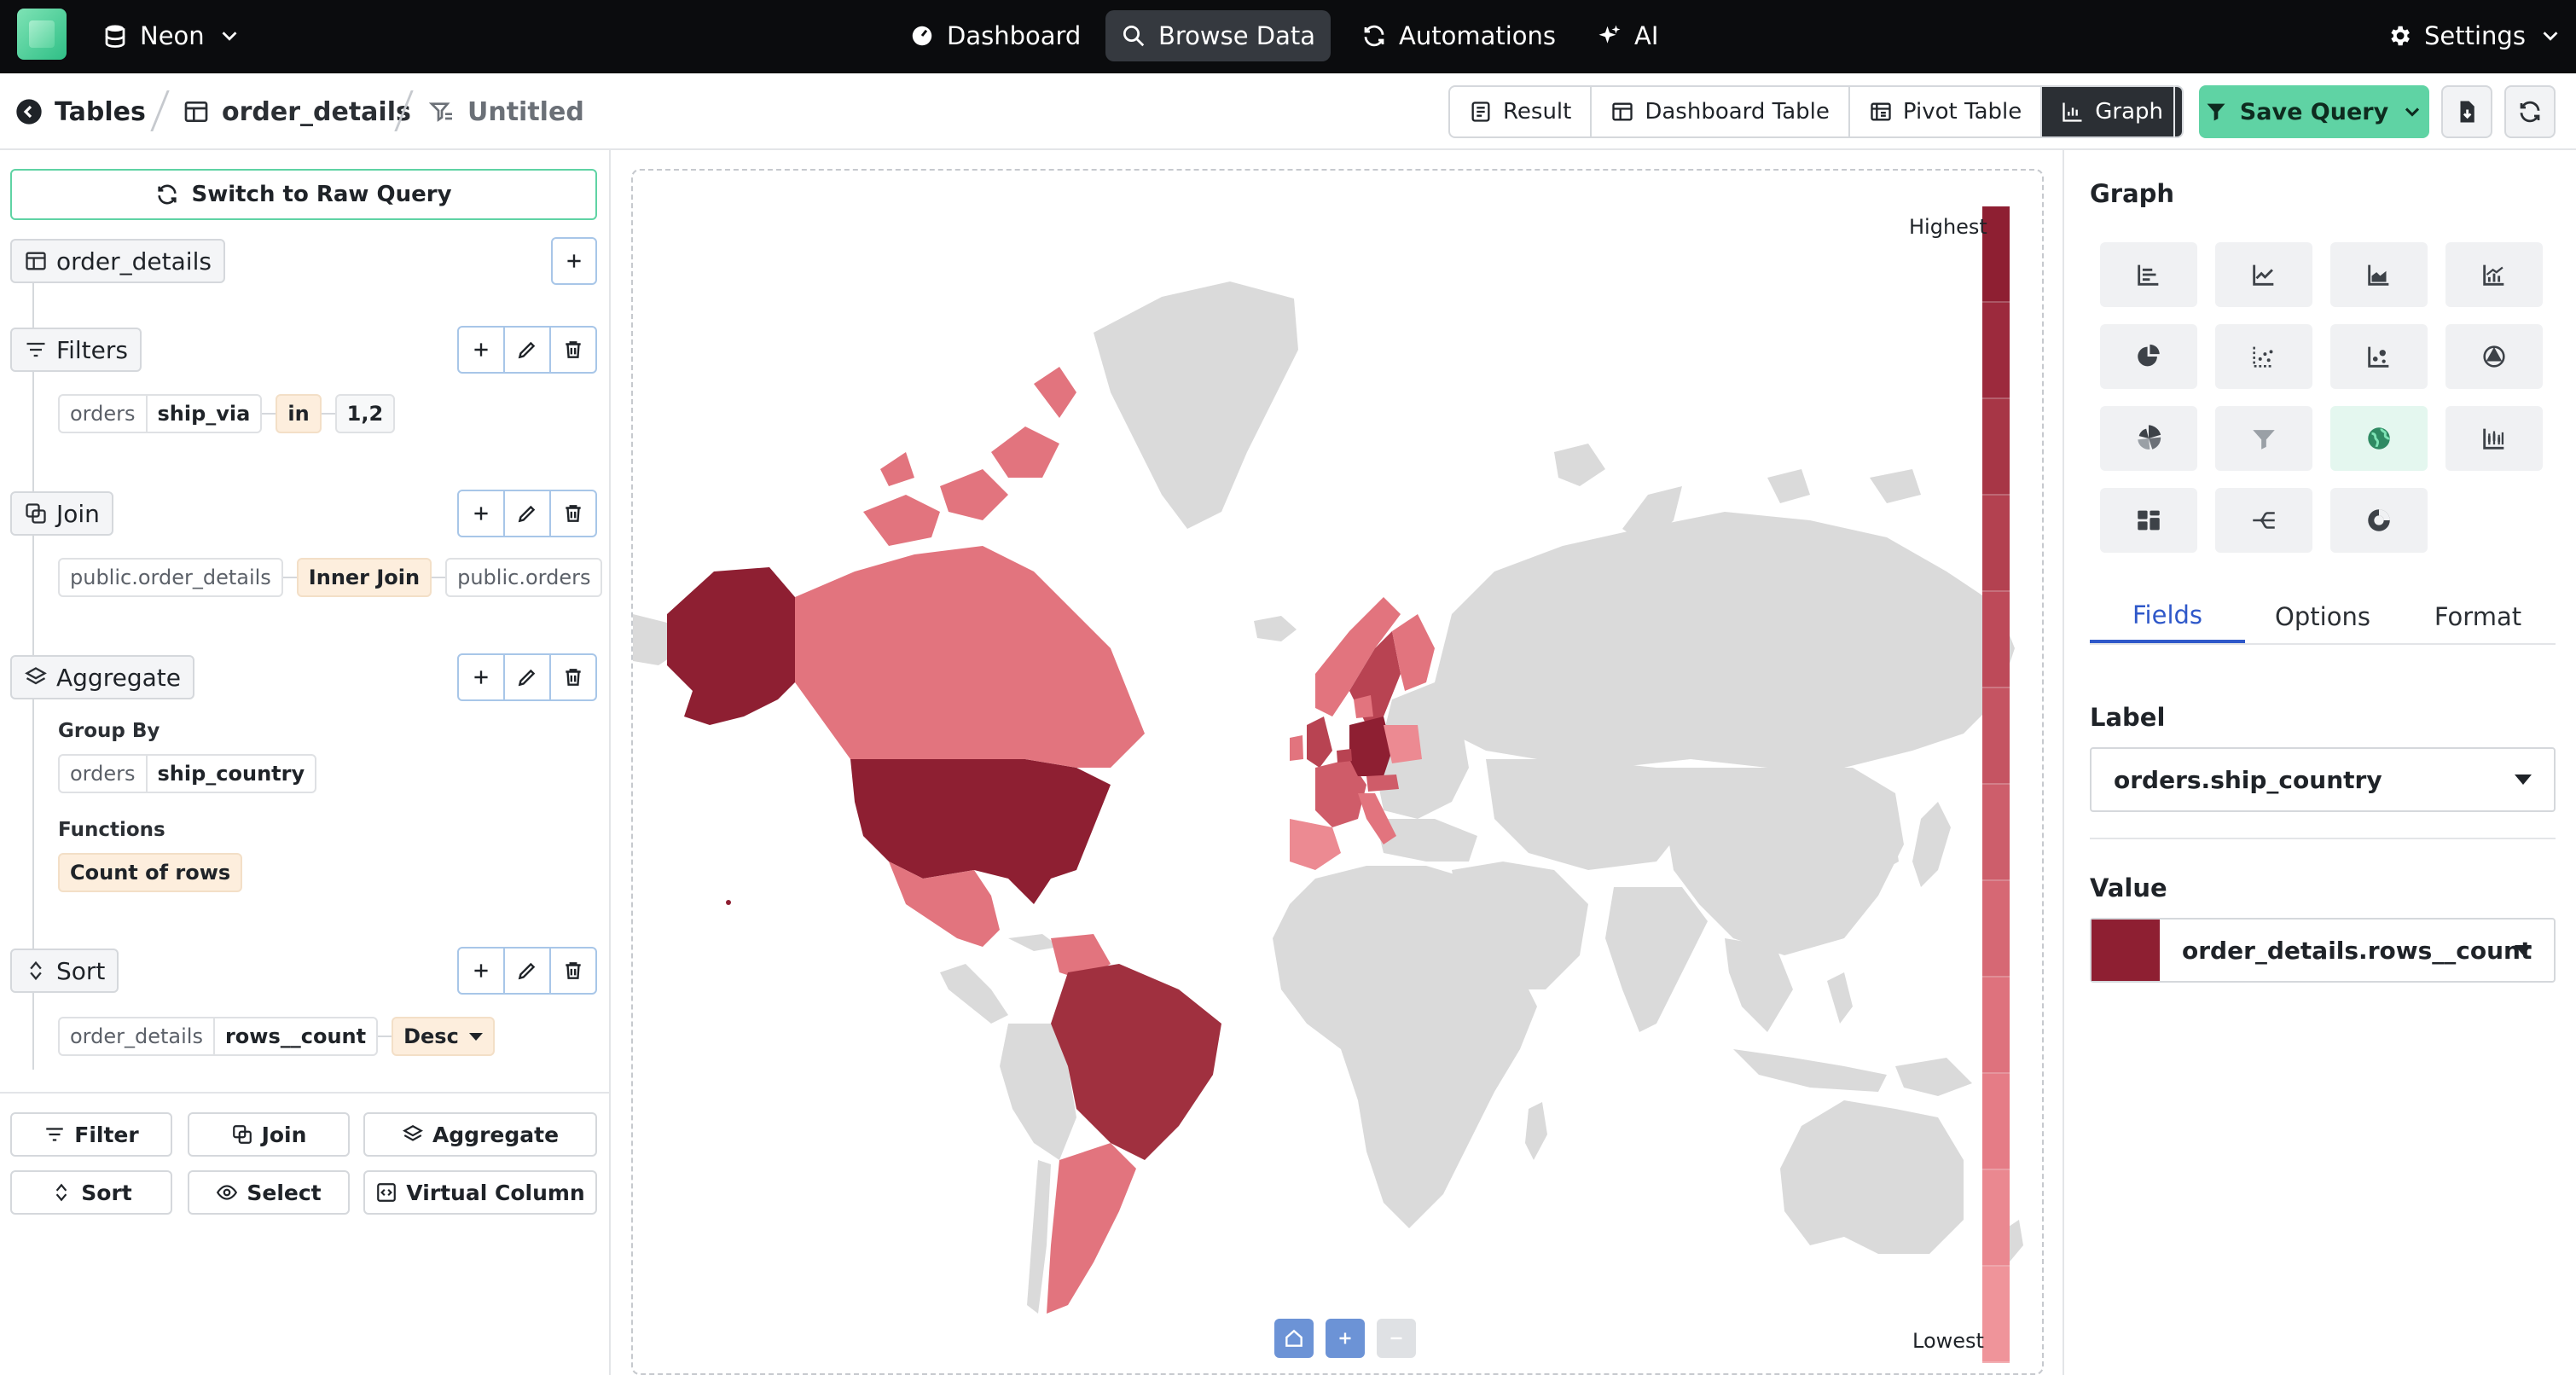 This screenshot has width=2576, height=1375. I want to click on tab-graph: Graph, so click(2112, 111).